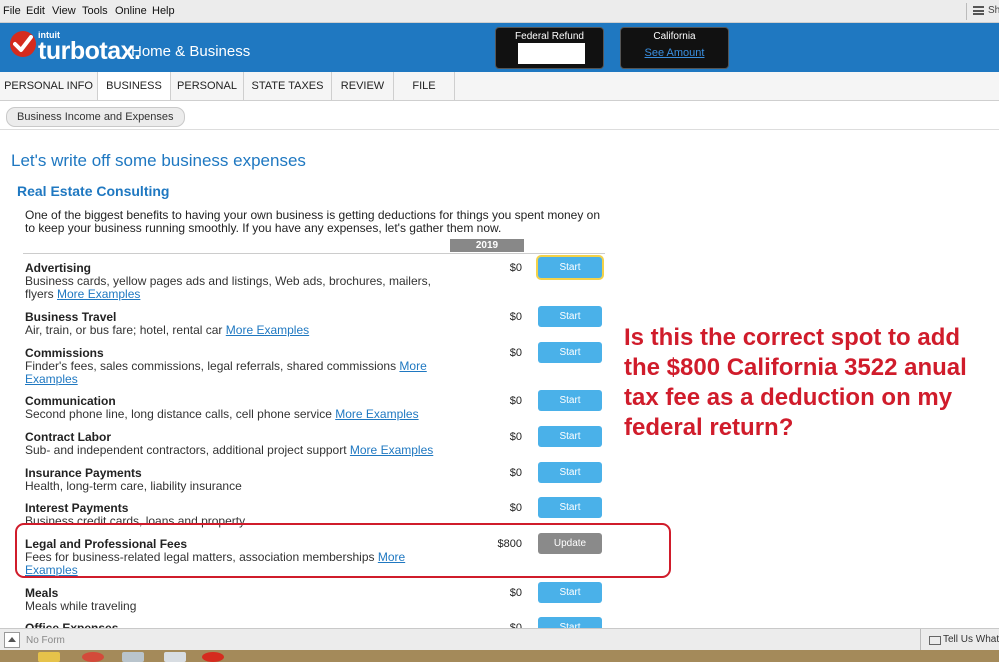 The width and height of the screenshot is (999, 662). What do you see at coordinates (499, 11) in the screenshot?
I see `menu-bar: File Edit View Tools Online Help Sh` at bounding box center [499, 11].